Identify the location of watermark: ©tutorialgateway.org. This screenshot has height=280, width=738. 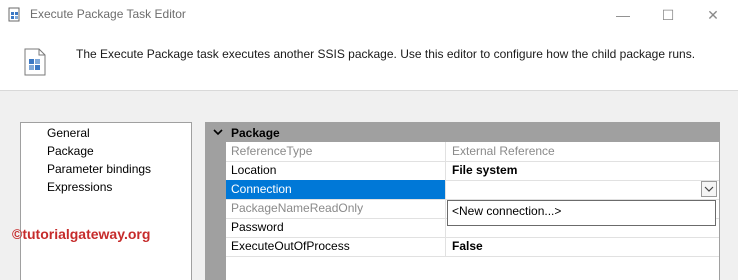
(81, 234).